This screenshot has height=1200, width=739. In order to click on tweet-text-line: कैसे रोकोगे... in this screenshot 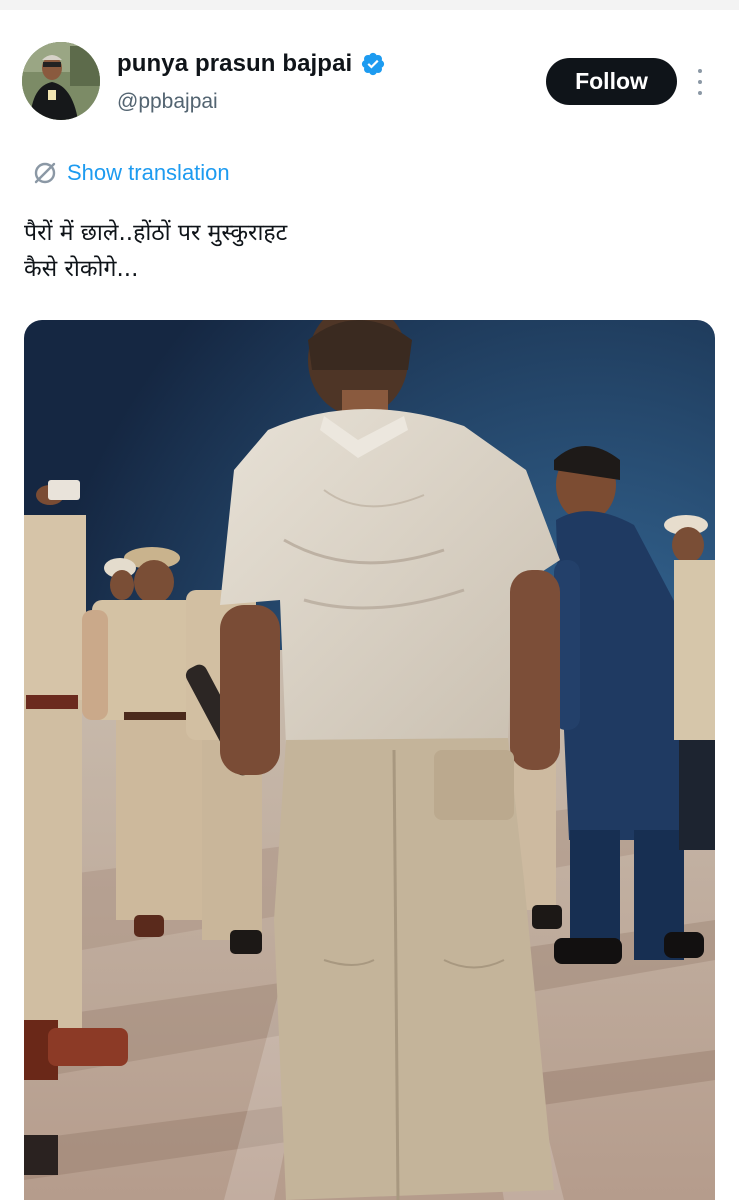, I will do `click(81, 269)`.